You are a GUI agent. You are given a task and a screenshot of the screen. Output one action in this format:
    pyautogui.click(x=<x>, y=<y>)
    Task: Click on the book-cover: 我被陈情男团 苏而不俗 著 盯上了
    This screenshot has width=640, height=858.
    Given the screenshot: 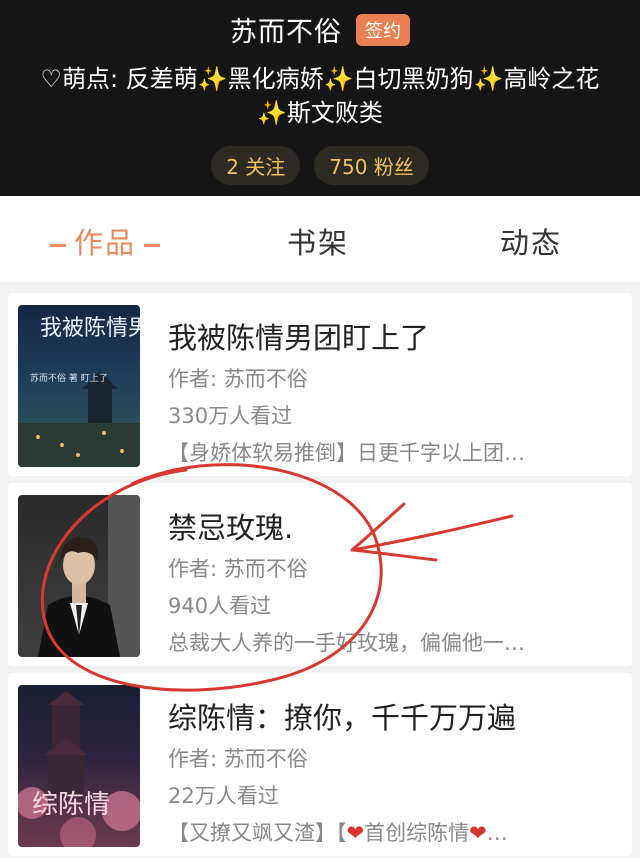 What is the action you would take?
    pyautogui.click(x=79, y=386)
    